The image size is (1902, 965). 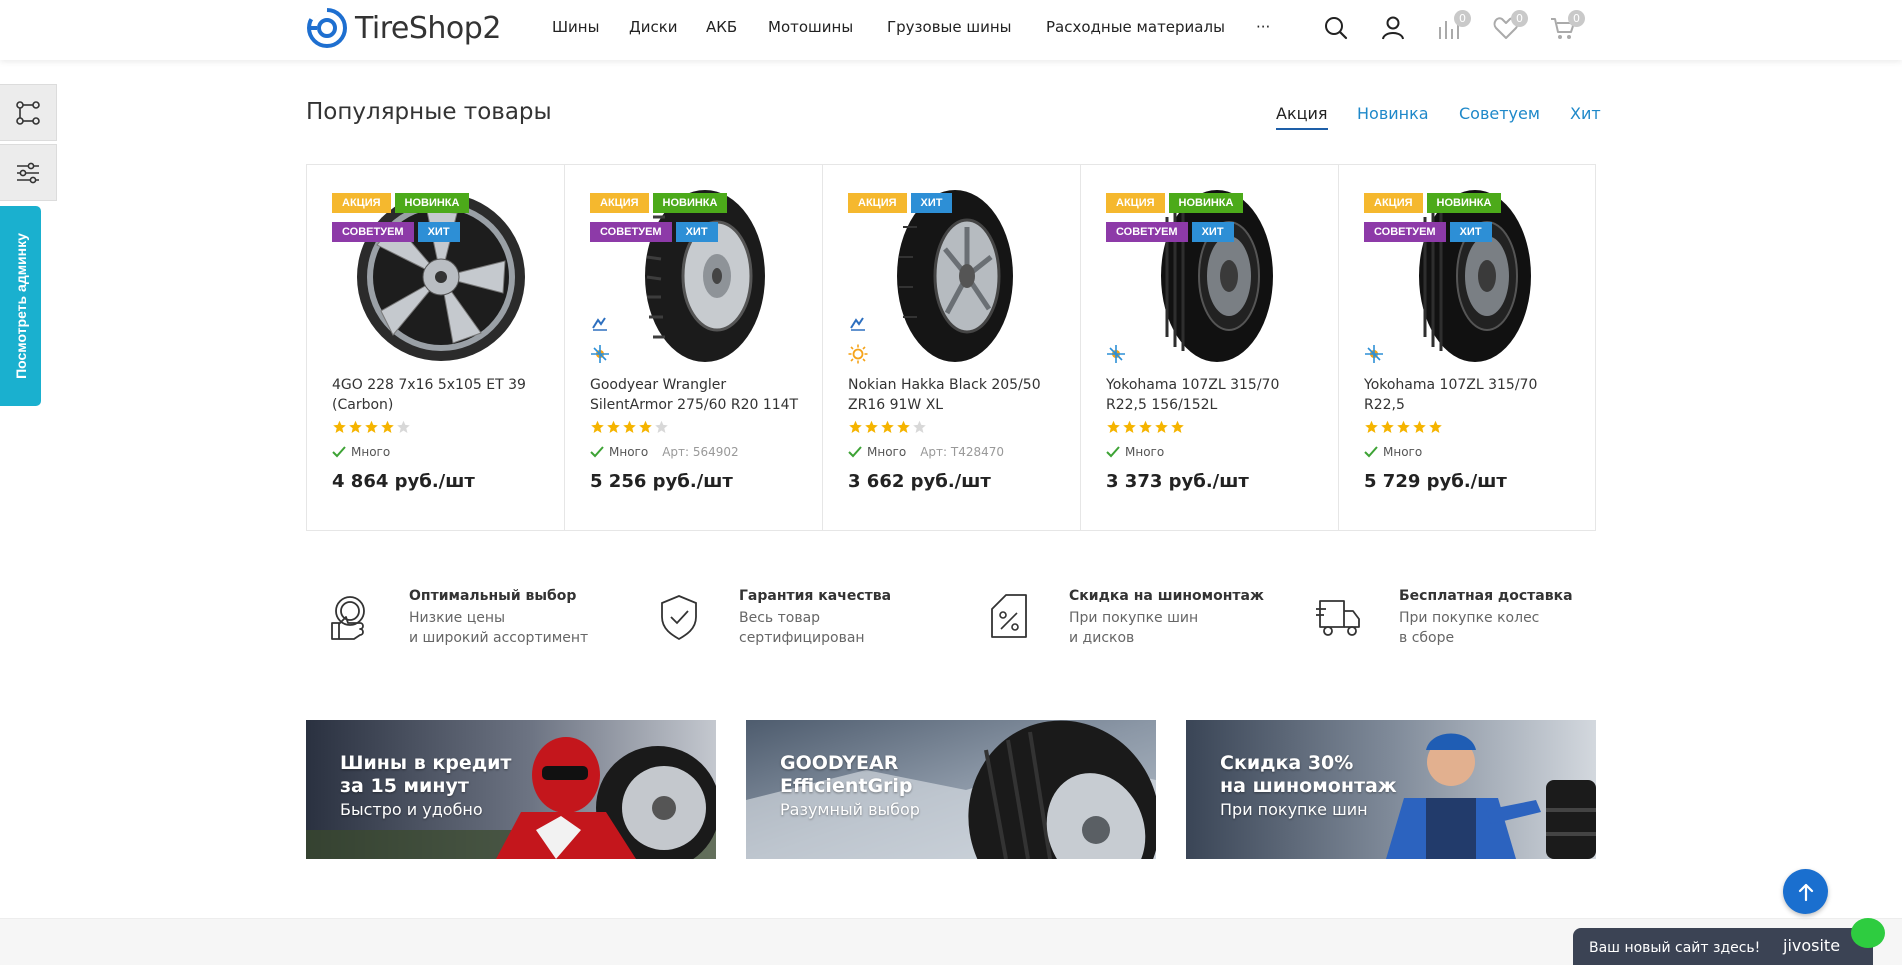 I want to click on product-price: 3 662 руб./шт, so click(x=919, y=481).